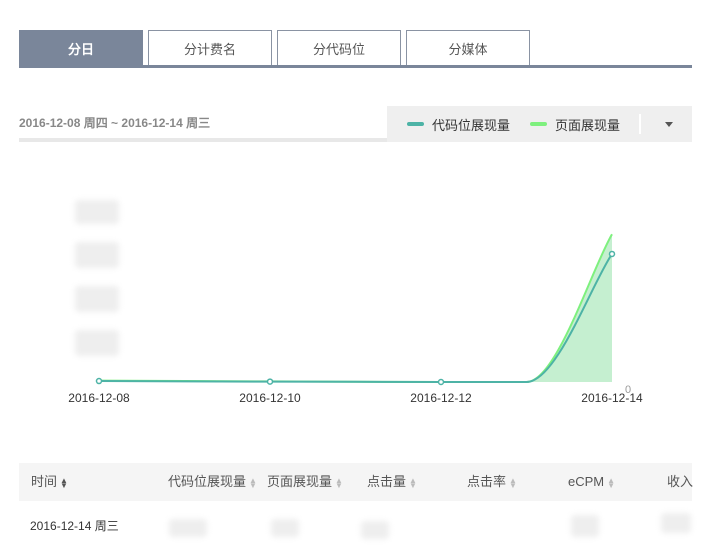  What do you see at coordinates (339, 47) in the screenshot?
I see `tab-by-ad-slot: 分代码位` at bounding box center [339, 47].